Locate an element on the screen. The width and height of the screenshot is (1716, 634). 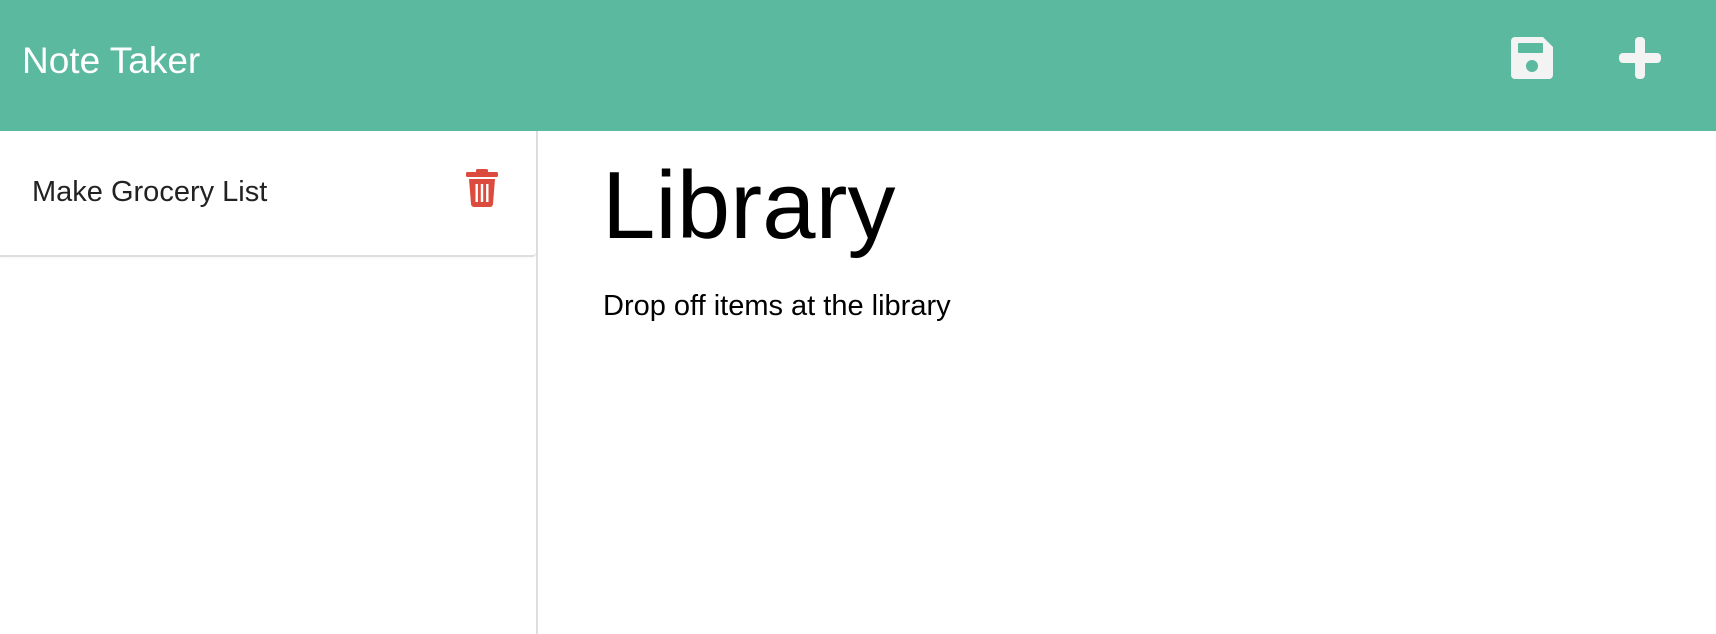
new-note-button is located at coordinates (1640, 60).